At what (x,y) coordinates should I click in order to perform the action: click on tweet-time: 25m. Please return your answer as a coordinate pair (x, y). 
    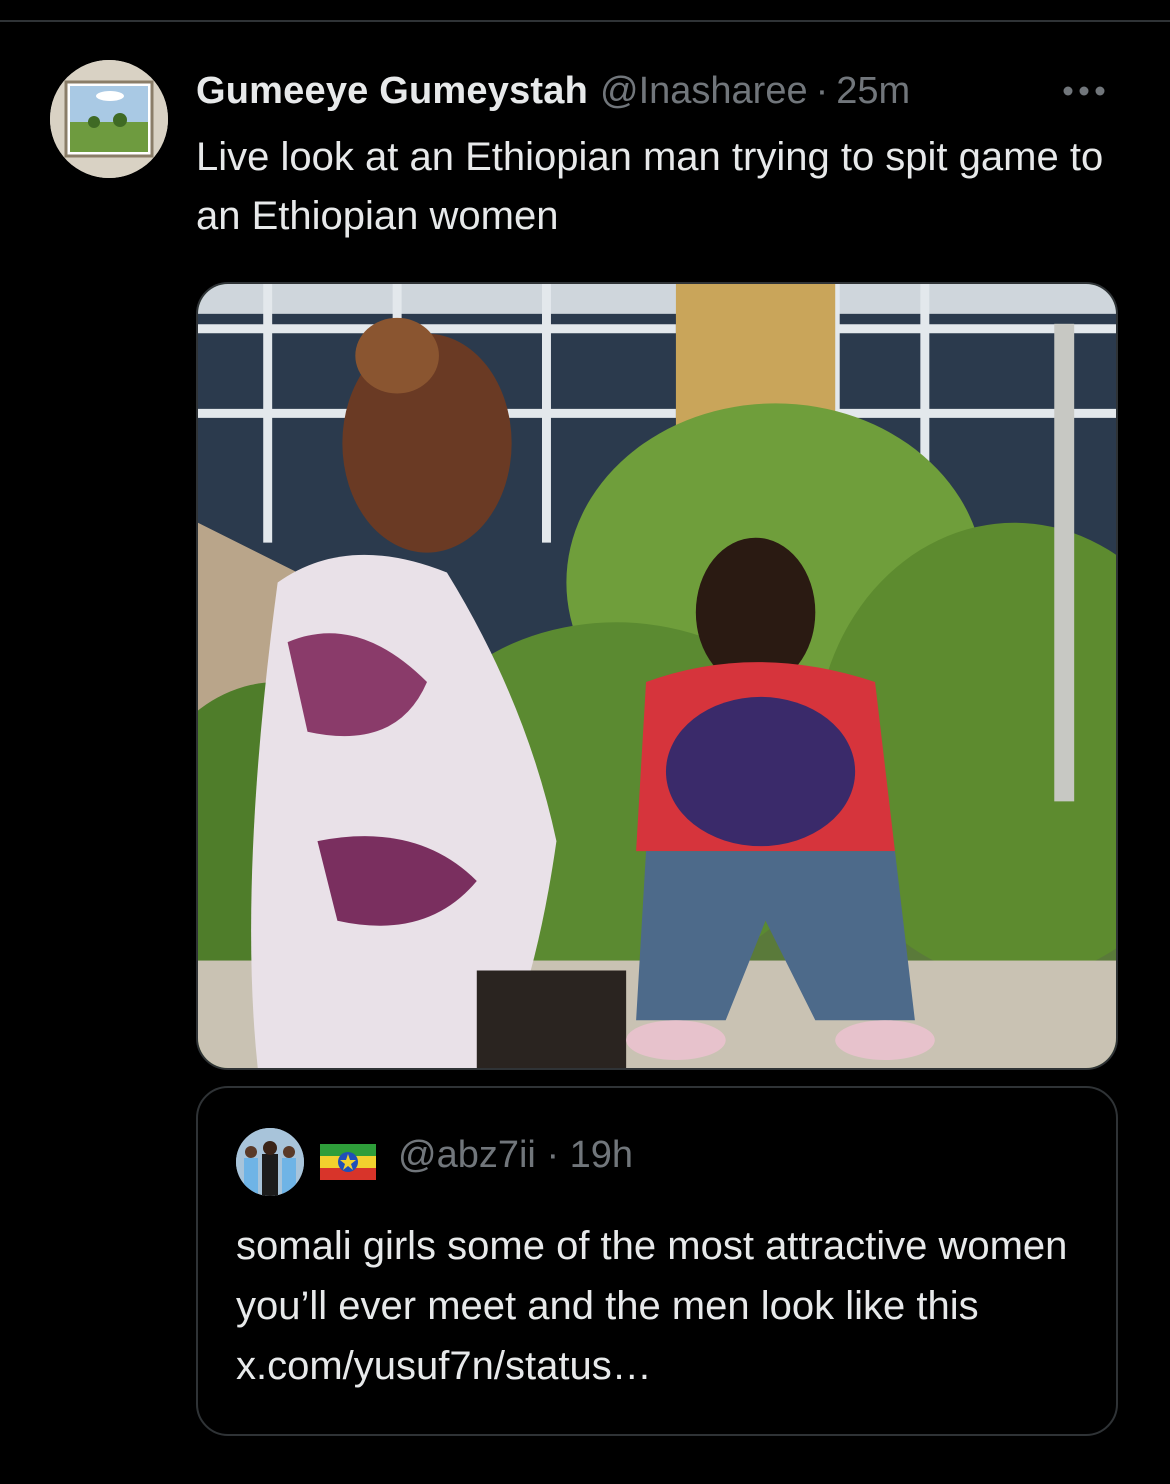
    Looking at the image, I should click on (873, 91).